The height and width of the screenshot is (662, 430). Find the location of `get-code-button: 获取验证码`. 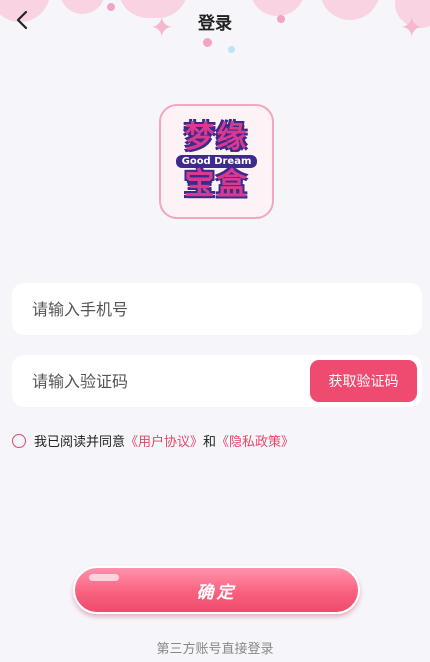

get-code-button: 获取验证码 is located at coordinates (363, 381).